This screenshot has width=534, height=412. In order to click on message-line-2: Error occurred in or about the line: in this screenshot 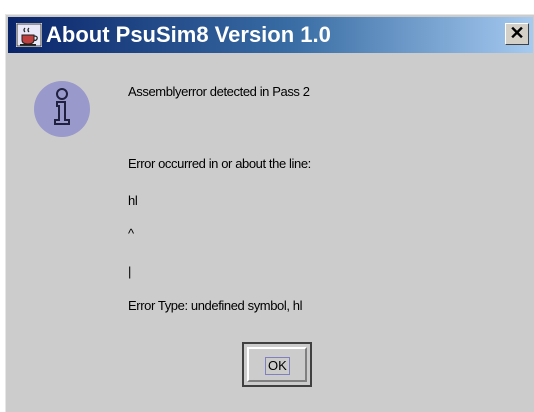, I will do `click(219, 163)`.